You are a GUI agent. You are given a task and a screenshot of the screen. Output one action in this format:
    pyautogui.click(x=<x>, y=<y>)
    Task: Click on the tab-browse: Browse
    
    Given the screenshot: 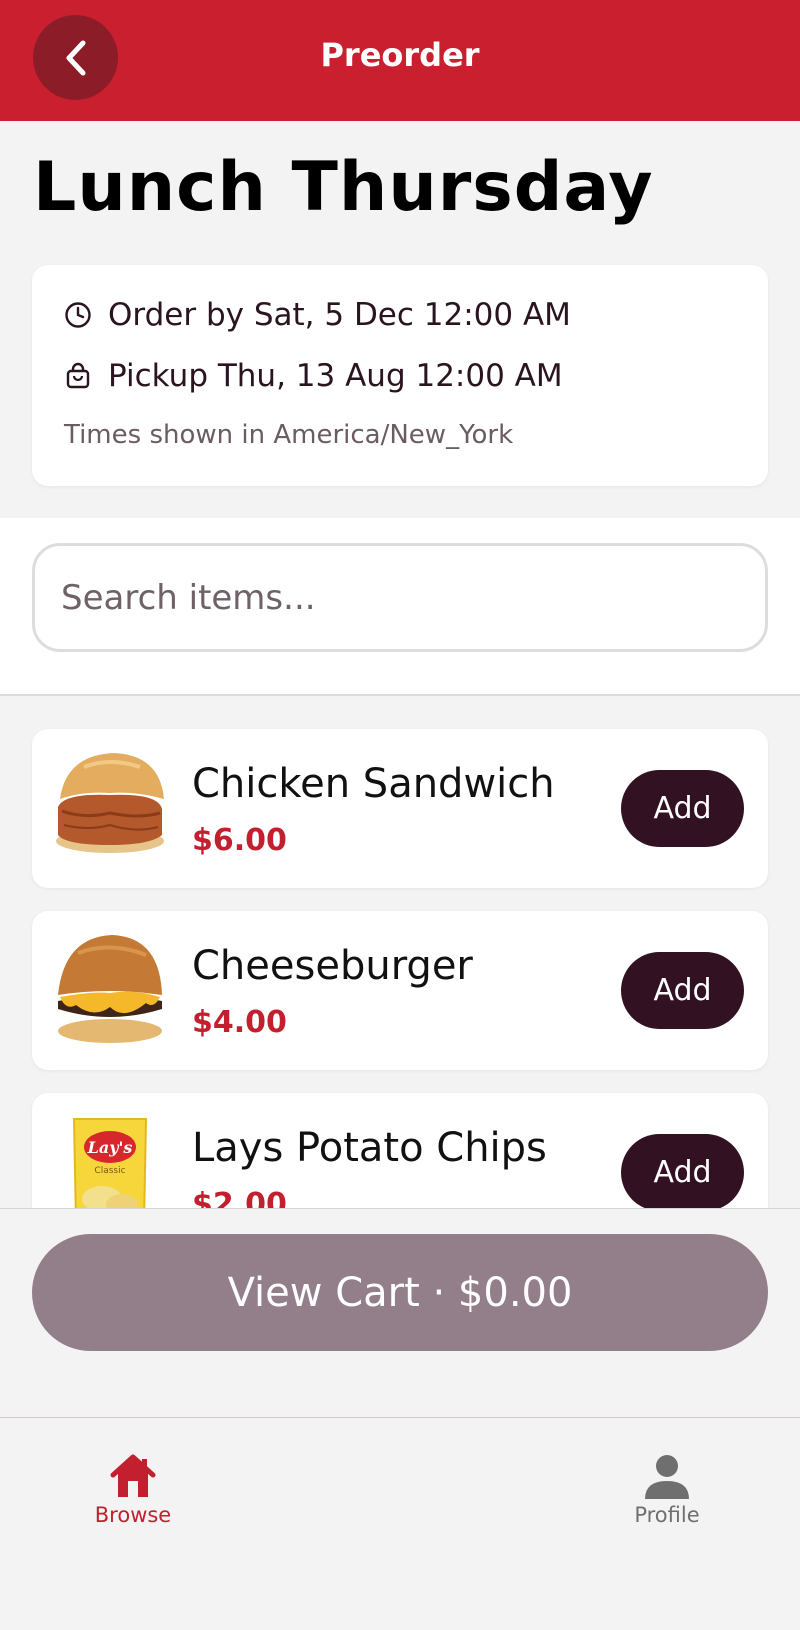 What is the action you would take?
    pyautogui.click(x=133, y=1490)
    